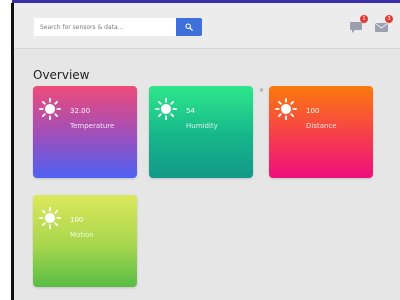 The height and width of the screenshot is (300, 400). I want to click on mail-badge: 3, so click(389, 19).